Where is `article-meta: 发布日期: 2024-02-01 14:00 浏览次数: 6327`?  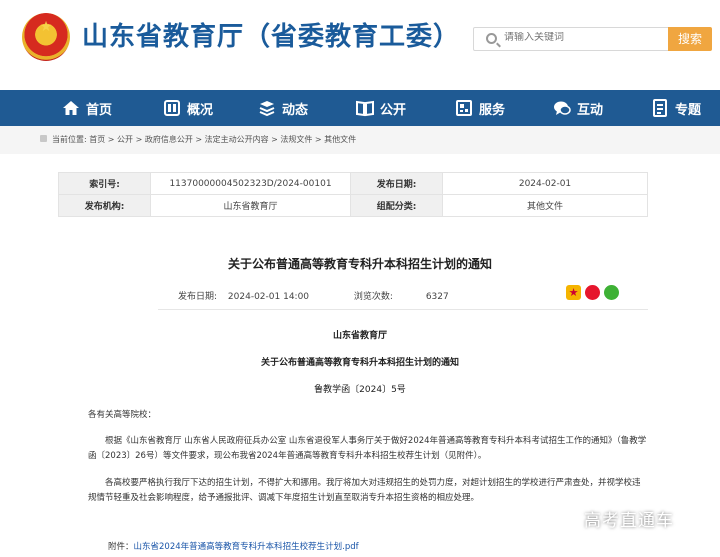
article-meta: 发布日期: 2024-02-01 14:00 浏览次数: 6327 is located at coordinates (313, 295).